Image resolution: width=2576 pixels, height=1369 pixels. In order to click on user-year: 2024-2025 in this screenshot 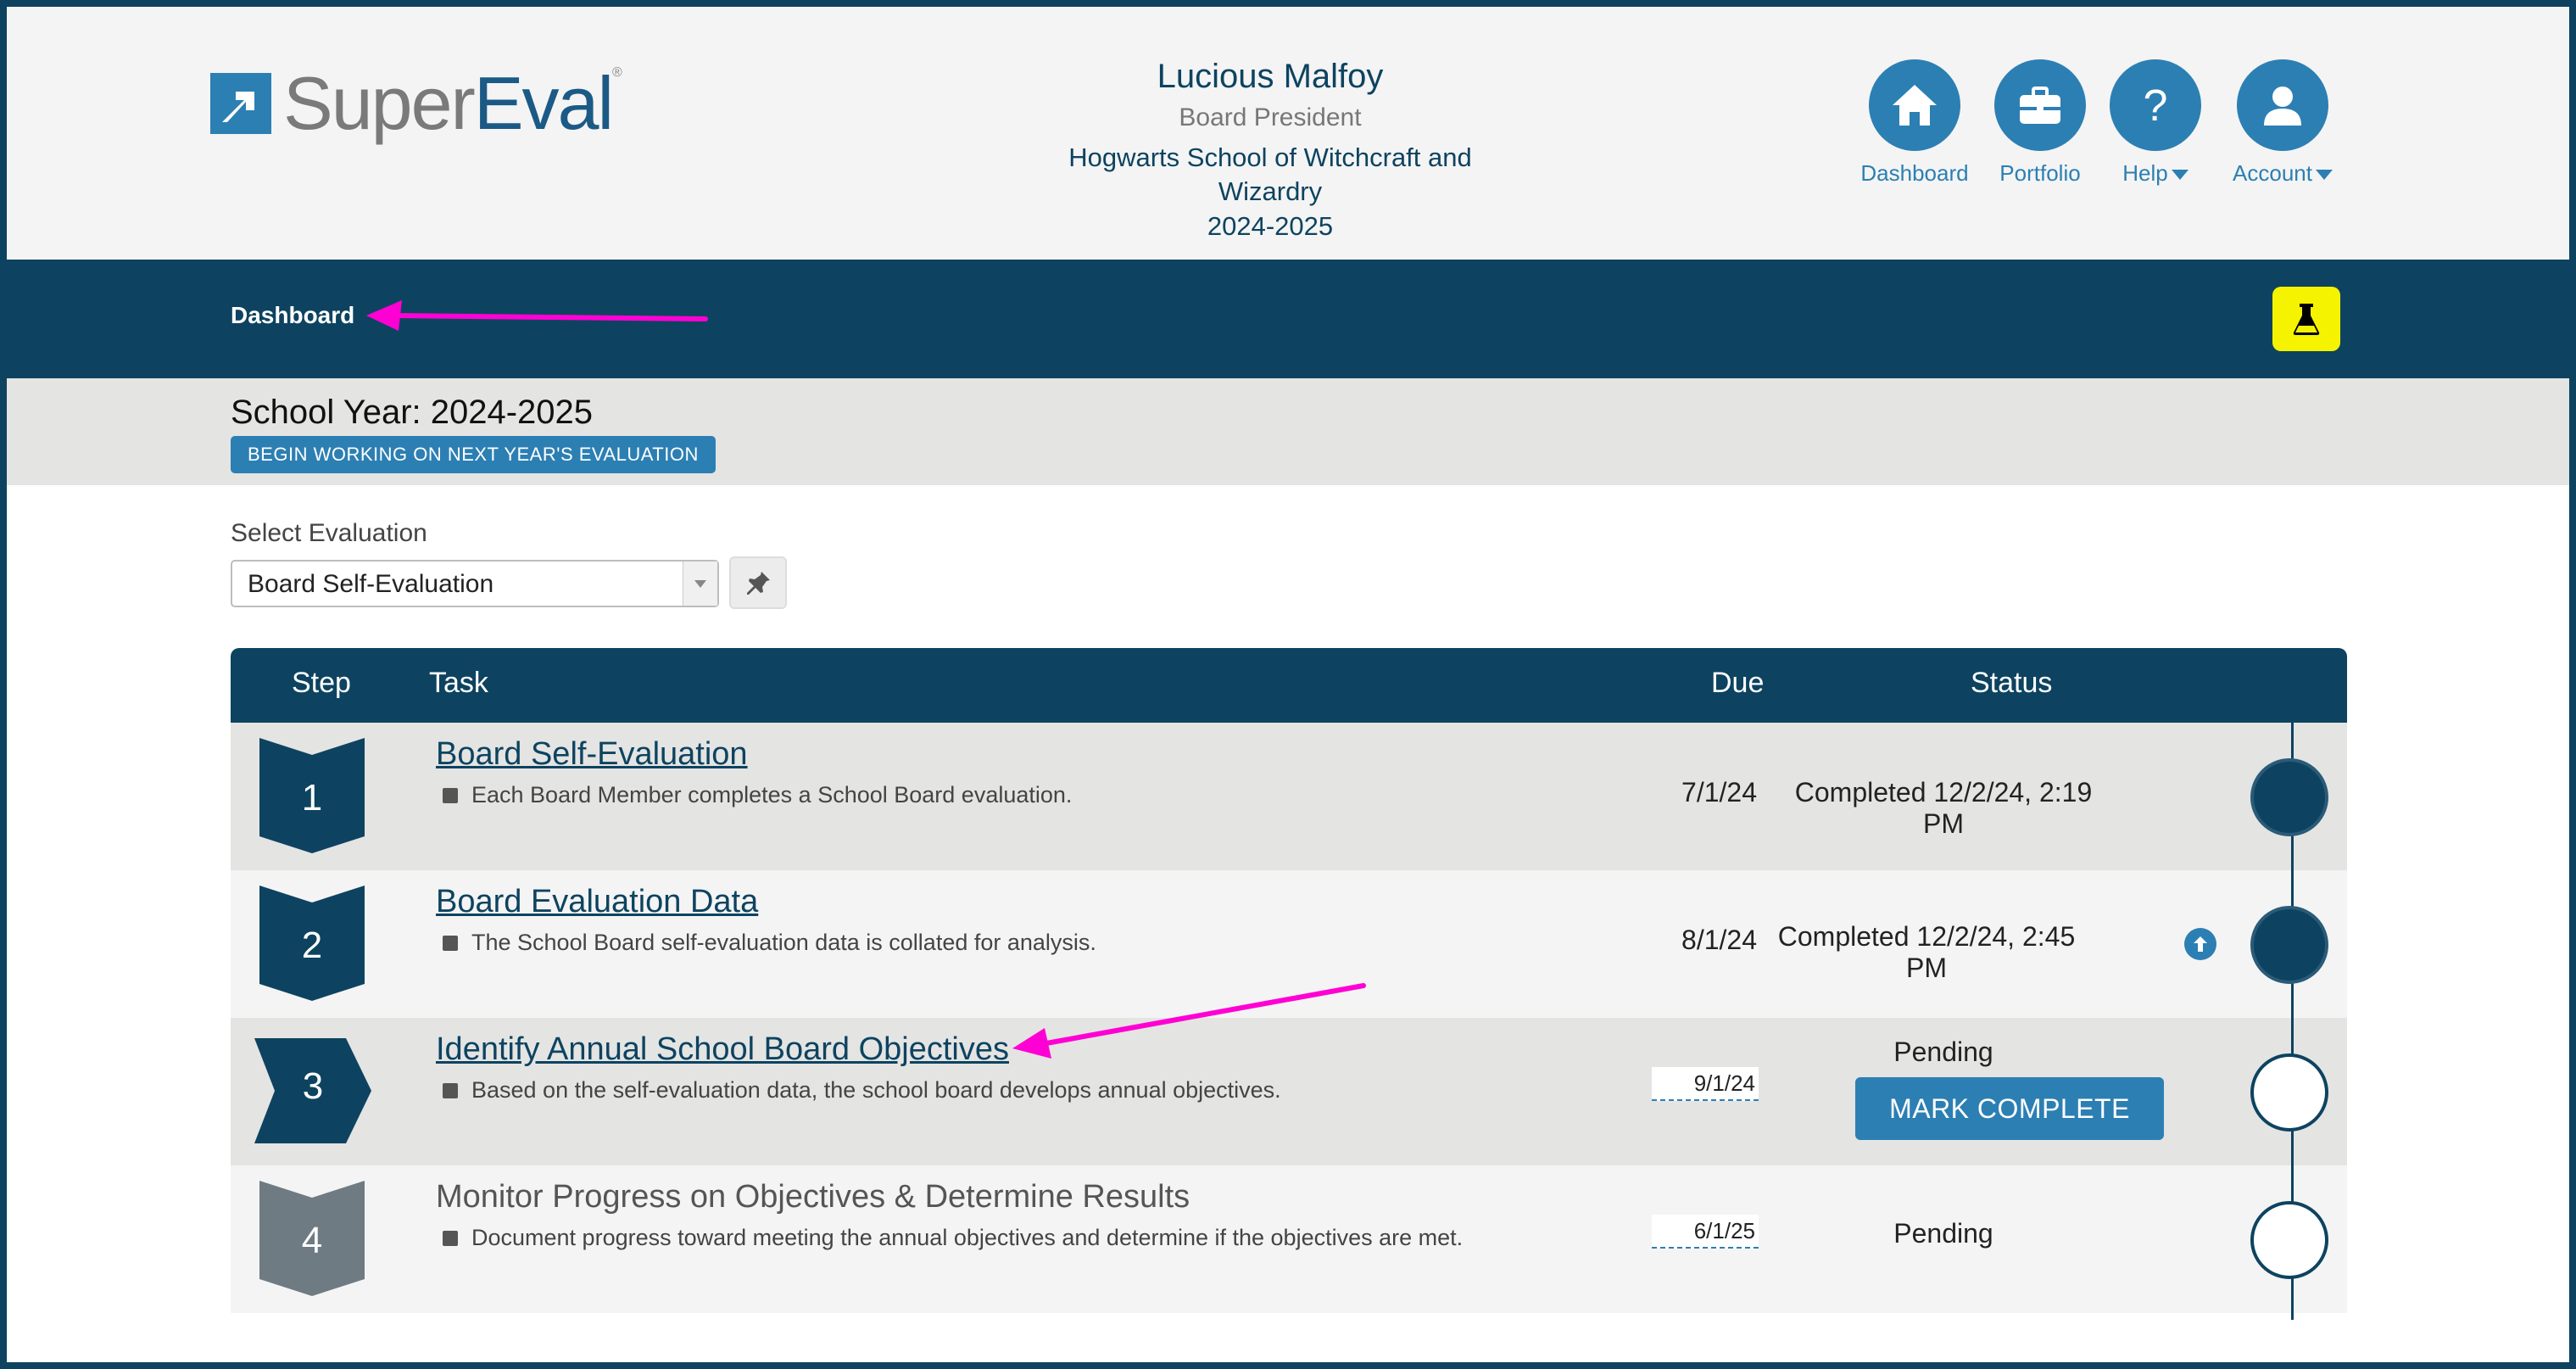, I will do `click(1270, 226)`.